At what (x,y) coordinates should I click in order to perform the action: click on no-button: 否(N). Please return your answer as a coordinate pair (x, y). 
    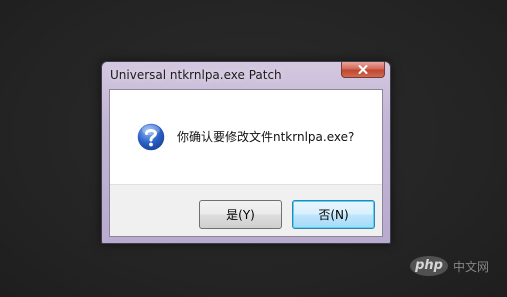
    Looking at the image, I should click on (333, 214).